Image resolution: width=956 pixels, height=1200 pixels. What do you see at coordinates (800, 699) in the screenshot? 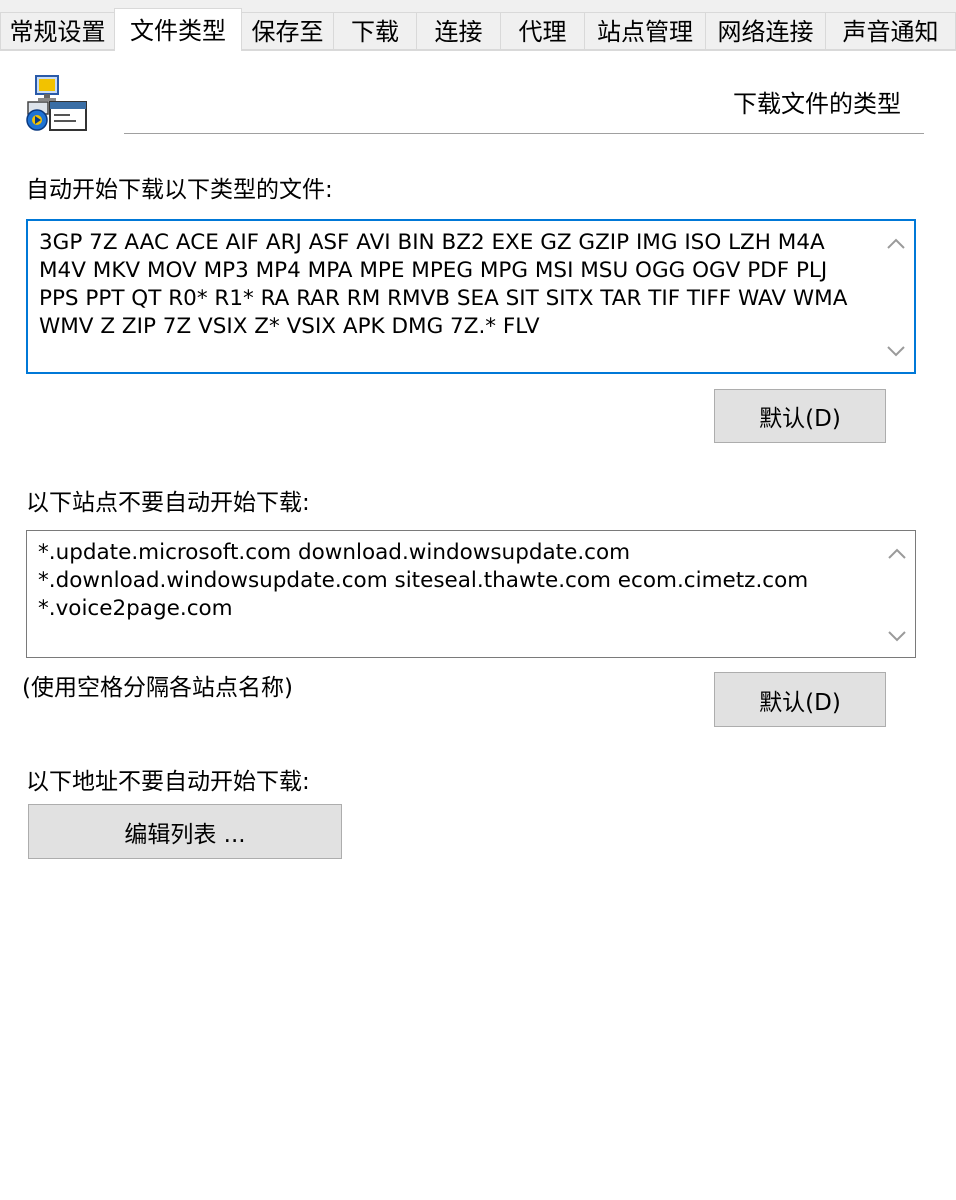
I see `sites-default-button: 默认(D)` at bounding box center [800, 699].